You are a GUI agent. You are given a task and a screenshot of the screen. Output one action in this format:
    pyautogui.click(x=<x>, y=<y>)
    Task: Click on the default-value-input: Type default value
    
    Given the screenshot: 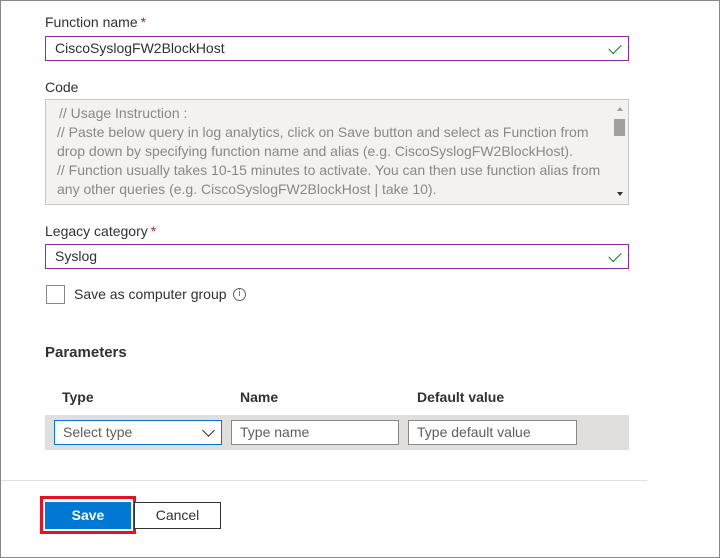 What is the action you would take?
    pyautogui.click(x=492, y=432)
    